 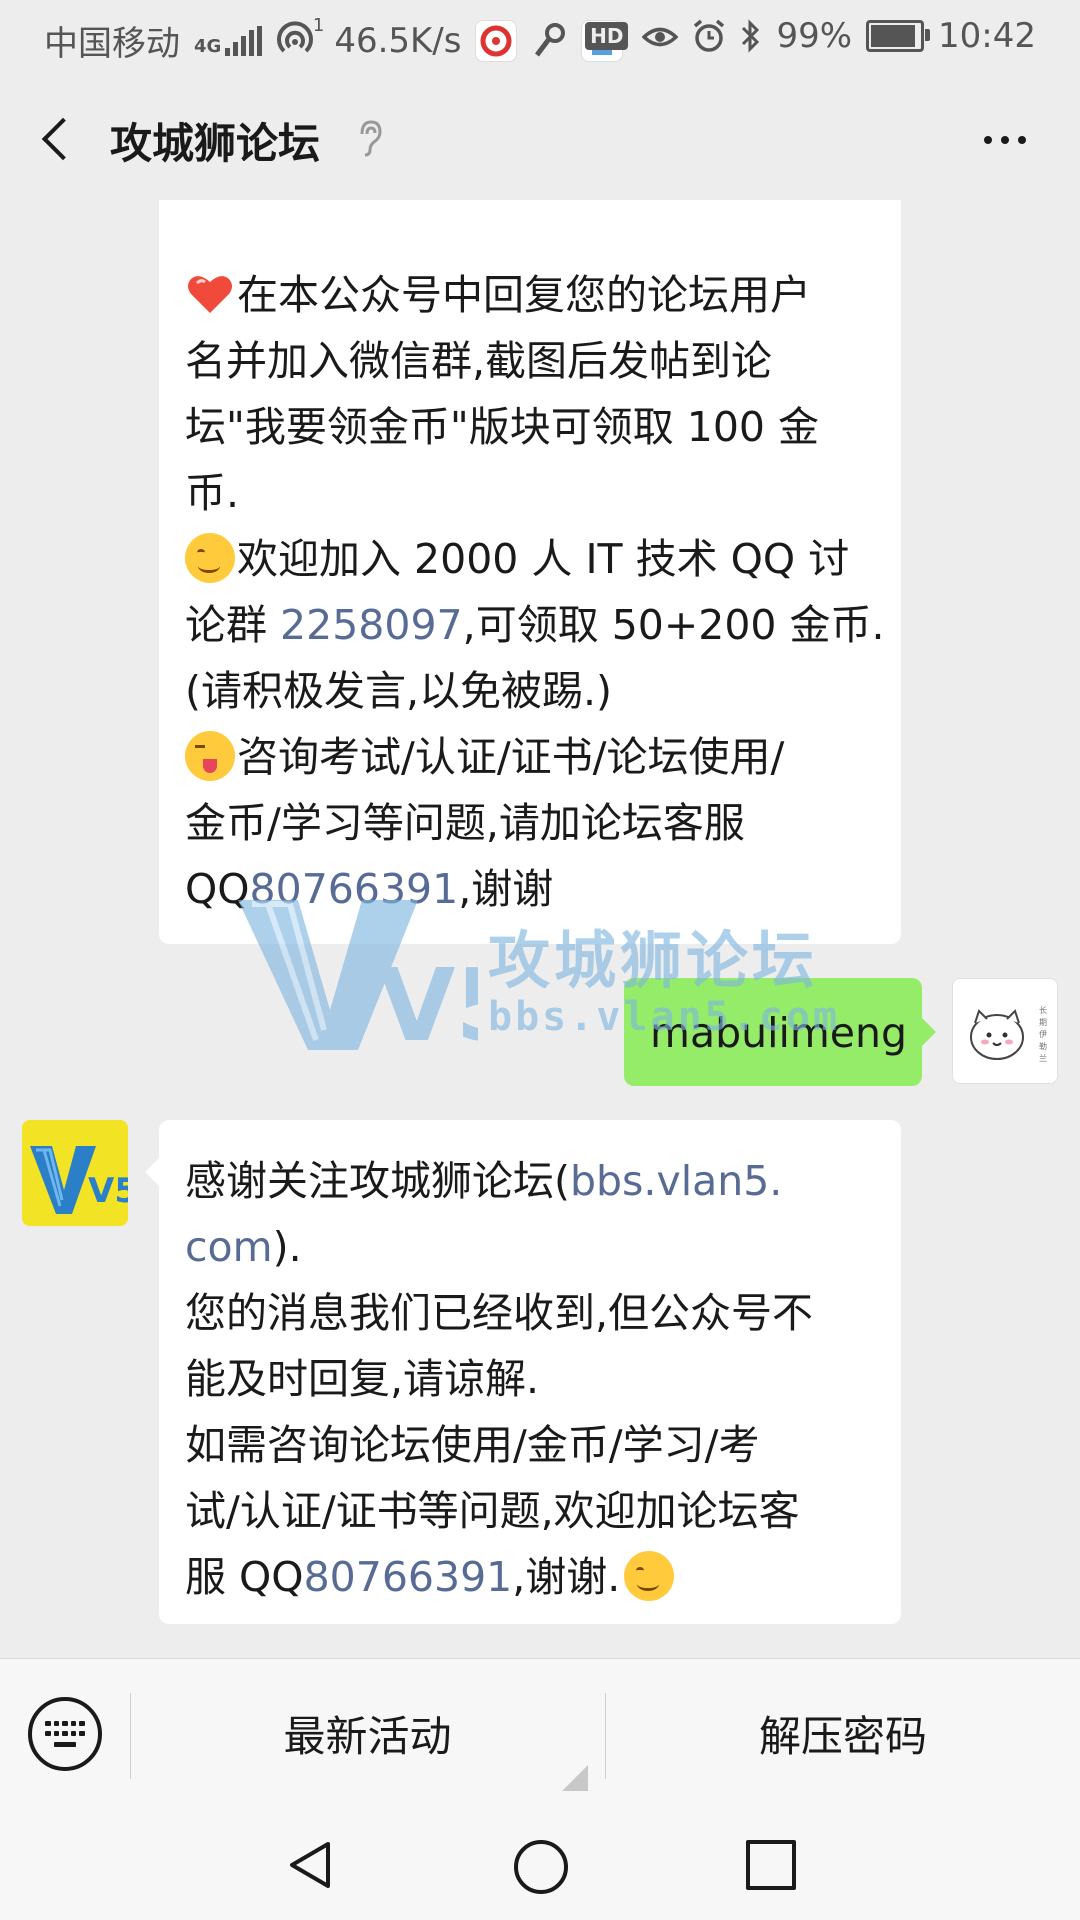 I want to click on svg-text: 期, so click(x=1043, y=1022).